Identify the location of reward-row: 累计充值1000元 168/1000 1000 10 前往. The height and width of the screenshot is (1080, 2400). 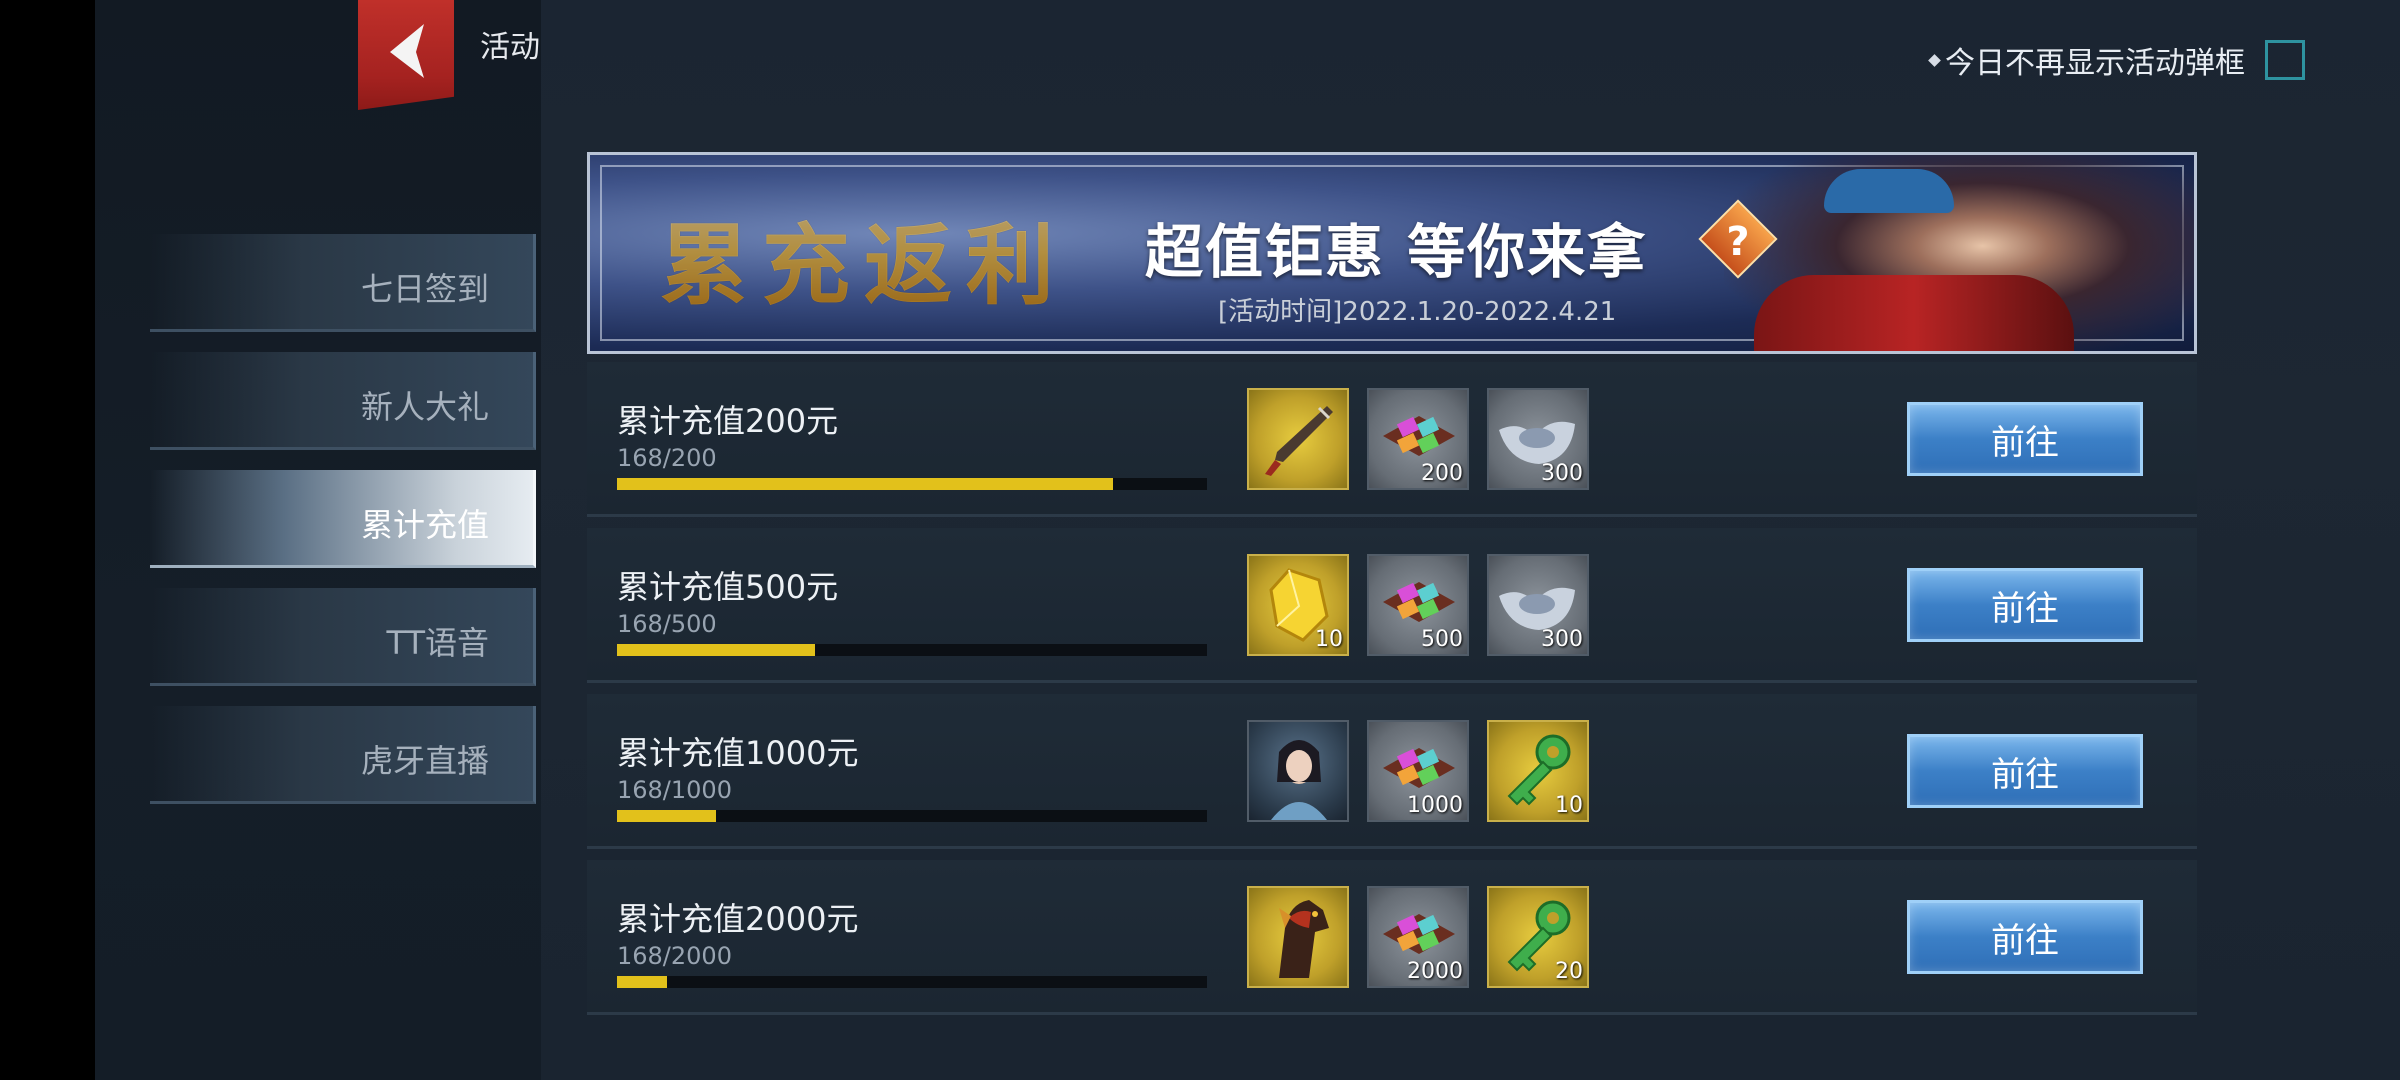
(1392, 771).